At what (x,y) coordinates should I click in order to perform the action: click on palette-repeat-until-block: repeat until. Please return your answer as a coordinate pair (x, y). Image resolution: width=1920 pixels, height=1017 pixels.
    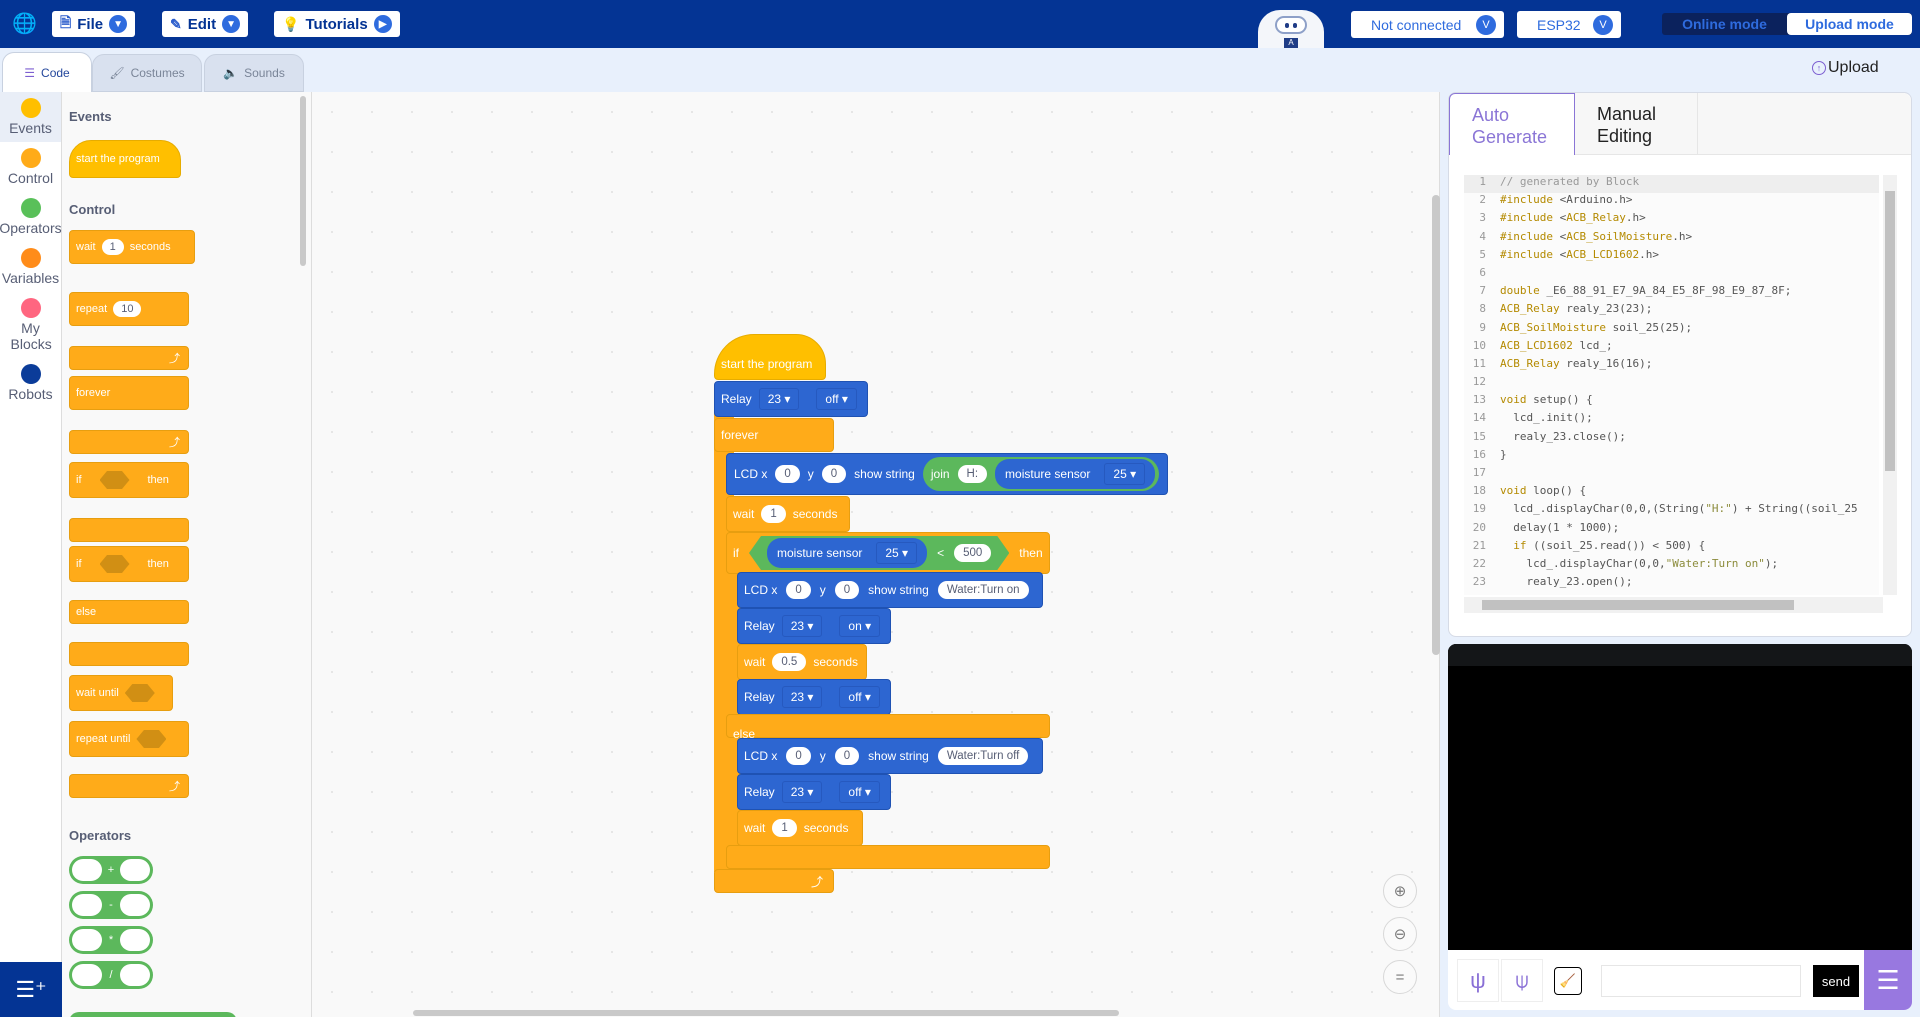
    Looking at the image, I should click on (129, 739).